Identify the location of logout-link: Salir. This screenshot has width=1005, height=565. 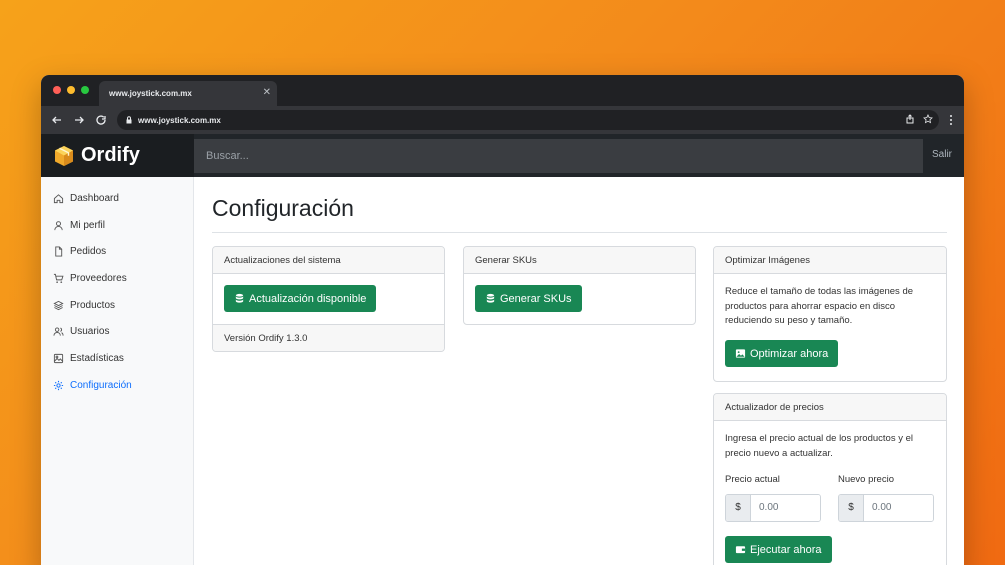
(942, 154).